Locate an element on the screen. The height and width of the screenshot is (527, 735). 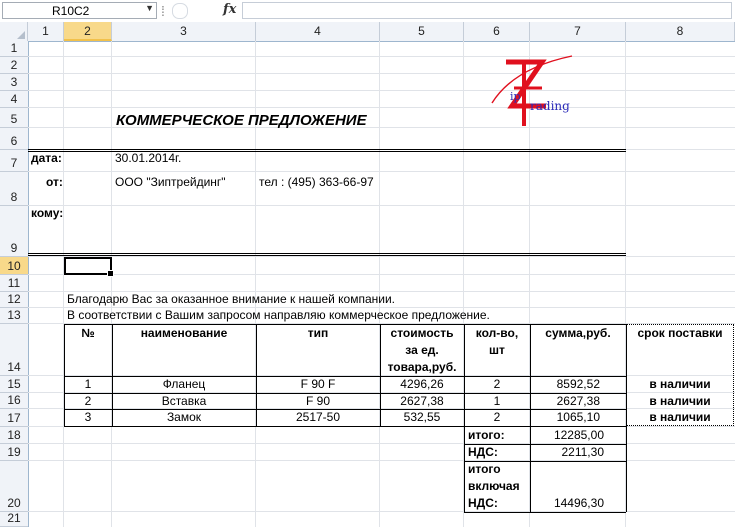
row-type: F 90 F is located at coordinates (318, 384).